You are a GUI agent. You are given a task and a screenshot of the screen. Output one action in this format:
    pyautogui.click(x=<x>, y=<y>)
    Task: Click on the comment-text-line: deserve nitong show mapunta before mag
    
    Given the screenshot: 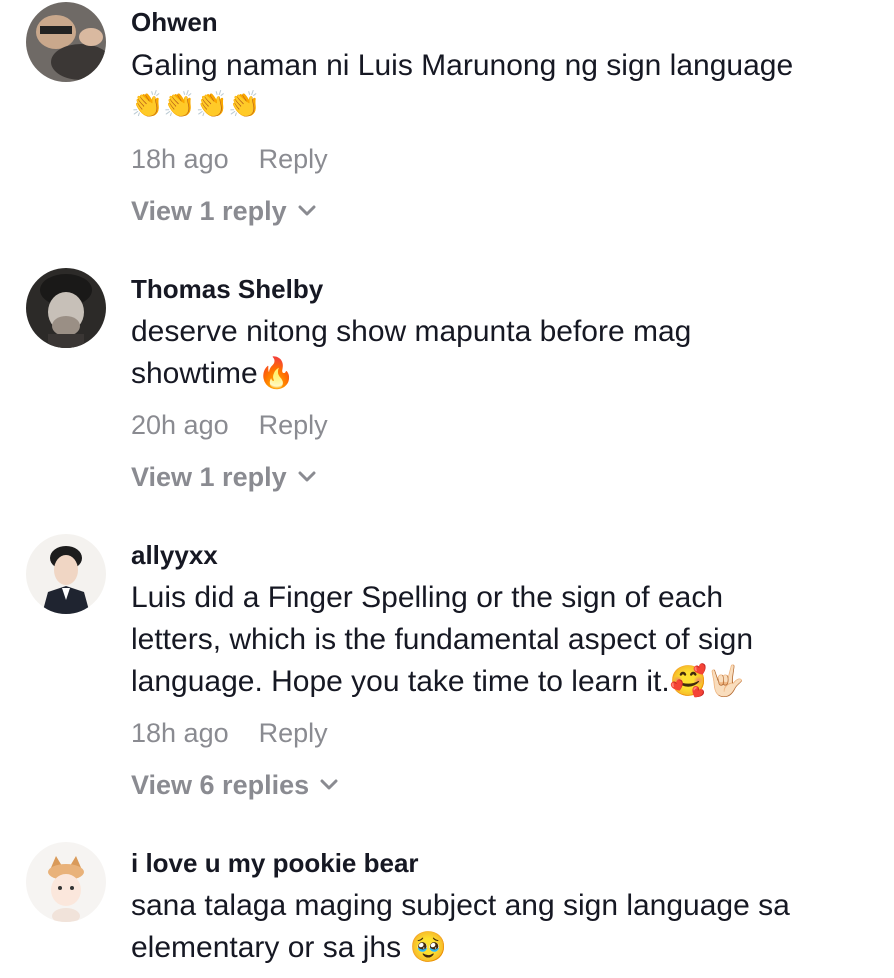 What is the action you would take?
    pyautogui.click(x=411, y=331)
    